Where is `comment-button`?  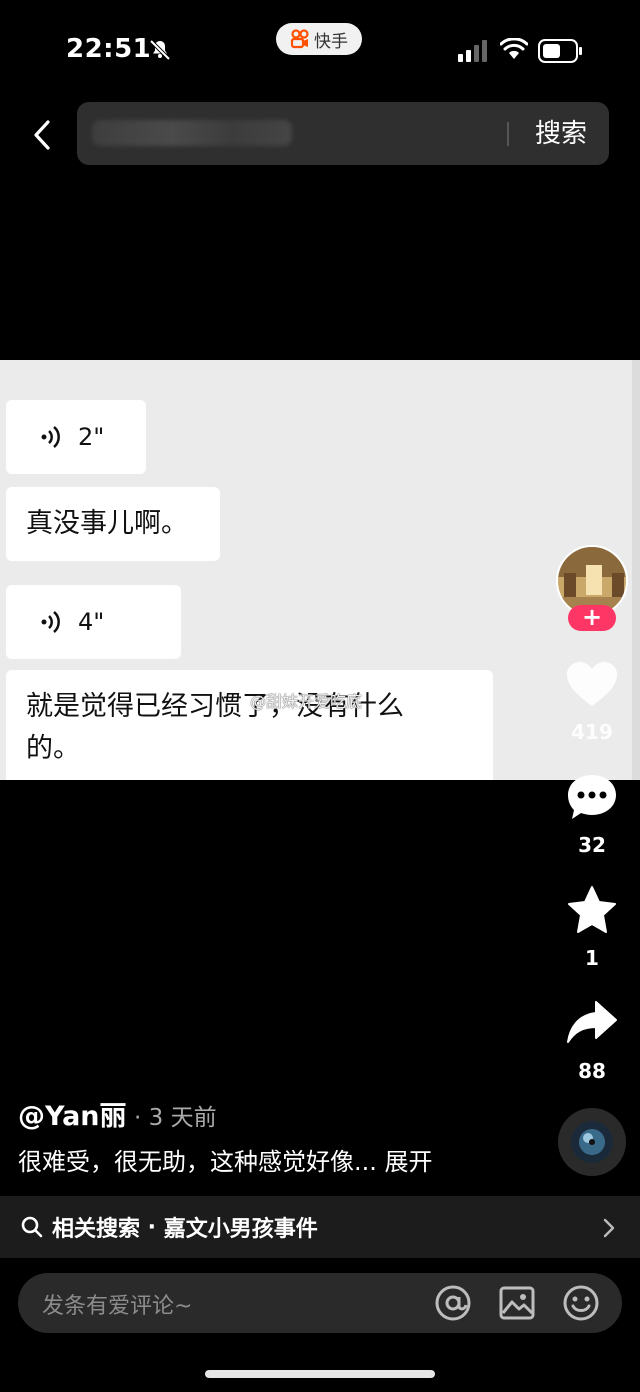 comment-button is located at coordinates (592, 798).